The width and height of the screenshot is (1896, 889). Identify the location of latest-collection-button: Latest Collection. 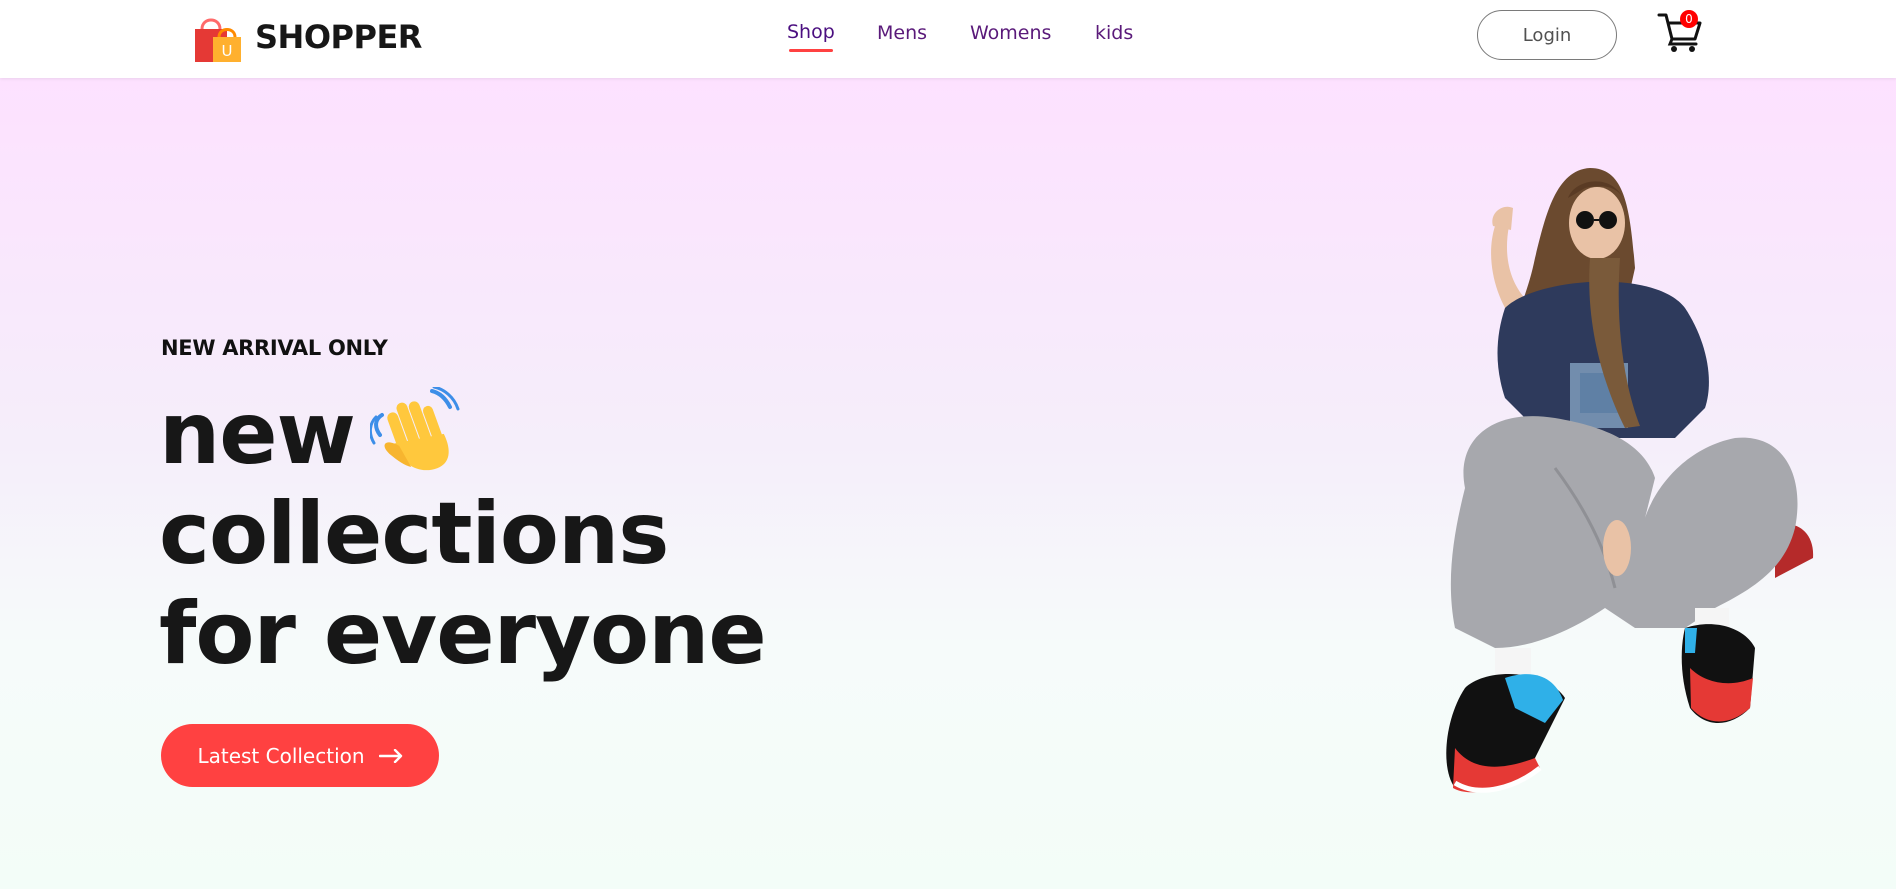
(300, 755).